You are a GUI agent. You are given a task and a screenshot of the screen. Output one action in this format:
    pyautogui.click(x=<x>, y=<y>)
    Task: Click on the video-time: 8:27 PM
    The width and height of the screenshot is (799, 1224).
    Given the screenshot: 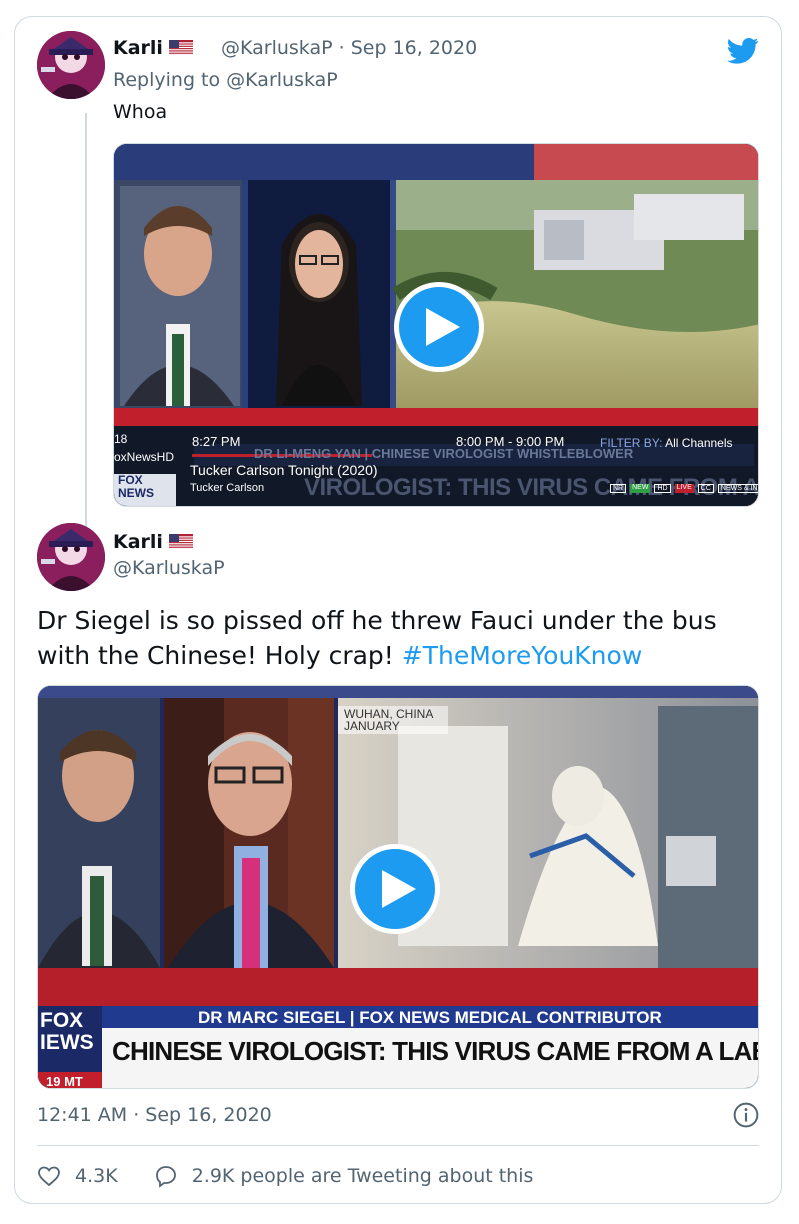 What is the action you would take?
    pyautogui.click(x=216, y=441)
    